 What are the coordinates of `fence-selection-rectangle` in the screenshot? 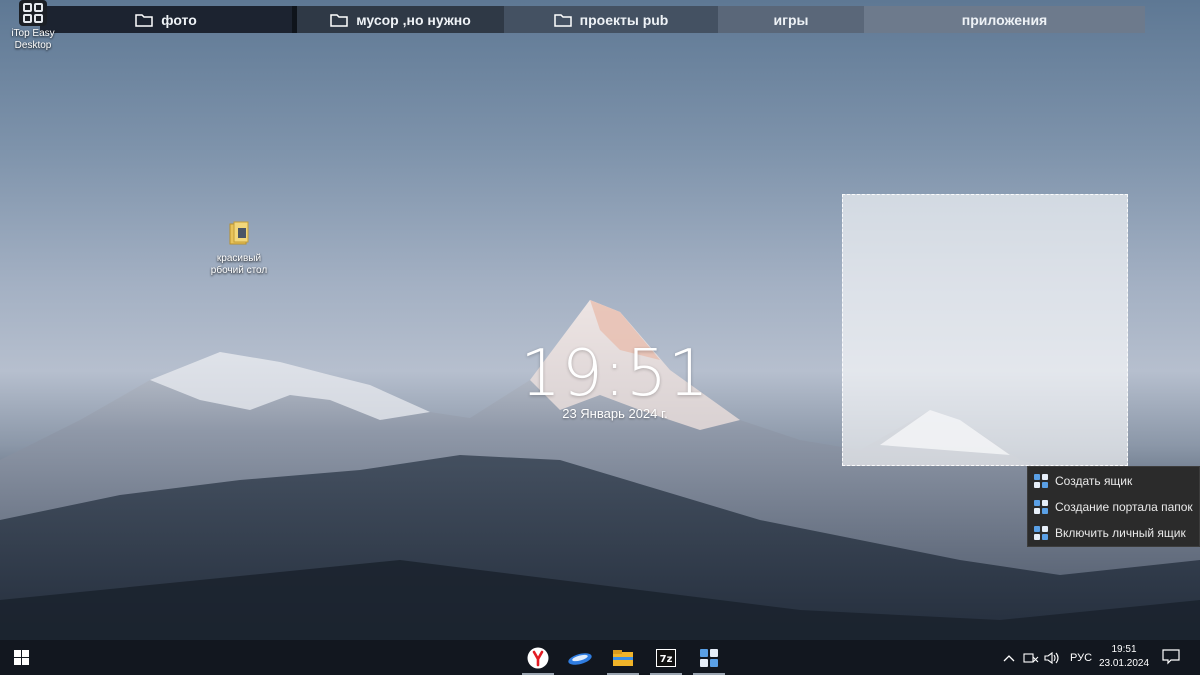 It's located at (985, 330).